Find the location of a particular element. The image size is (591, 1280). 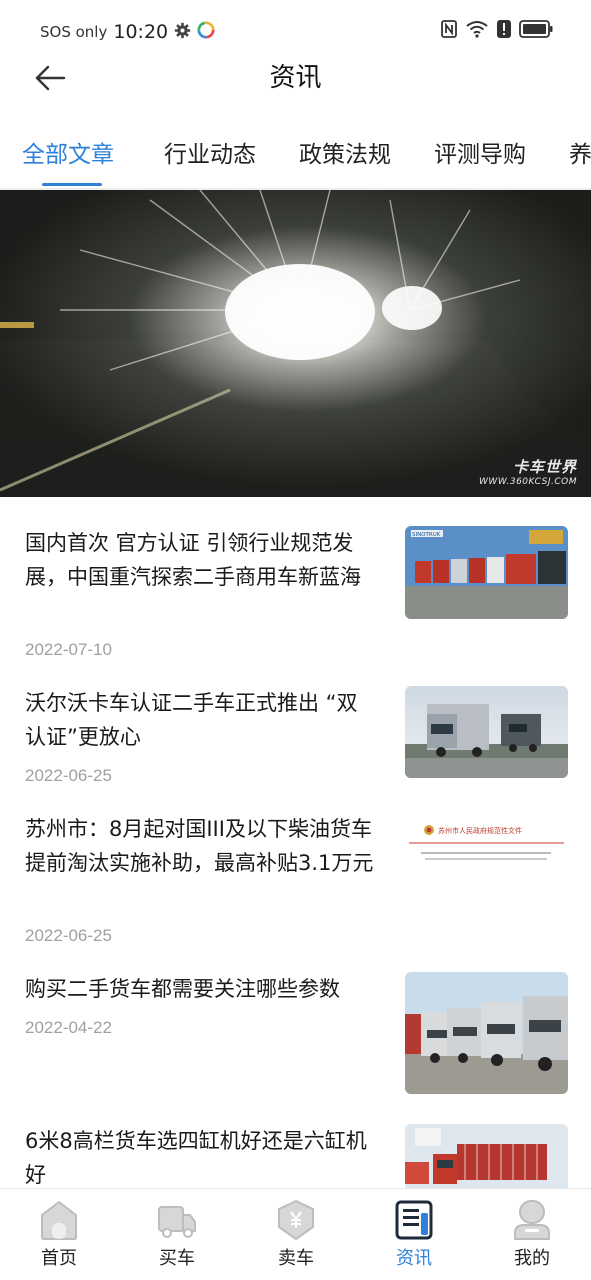

status-left: SOS only 10:20 is located at coordinates (127, 32).